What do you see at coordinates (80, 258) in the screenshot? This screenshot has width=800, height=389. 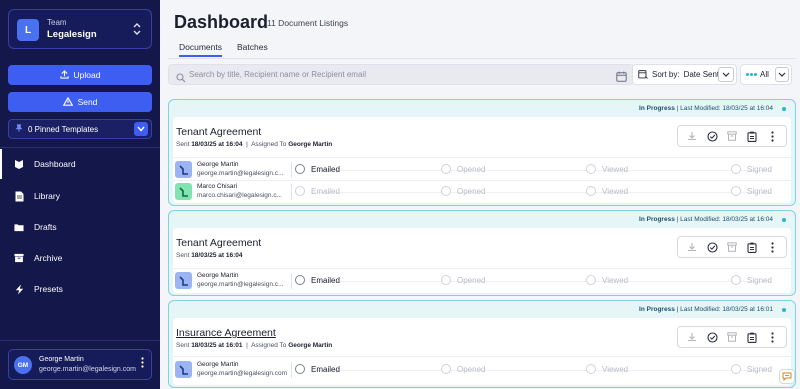 I see `sidebar-item-archive: Archive` at bounding box center [80, 258].